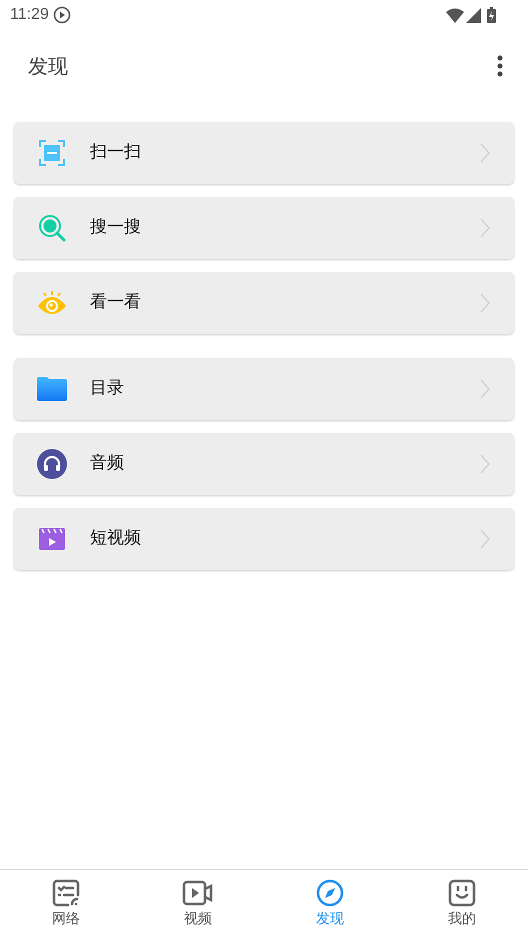 The image size is (528, 939). What do you see at coordinates (52, 153) in the screenshot?
I see `scan-icon` at bounding box center [52, 153].